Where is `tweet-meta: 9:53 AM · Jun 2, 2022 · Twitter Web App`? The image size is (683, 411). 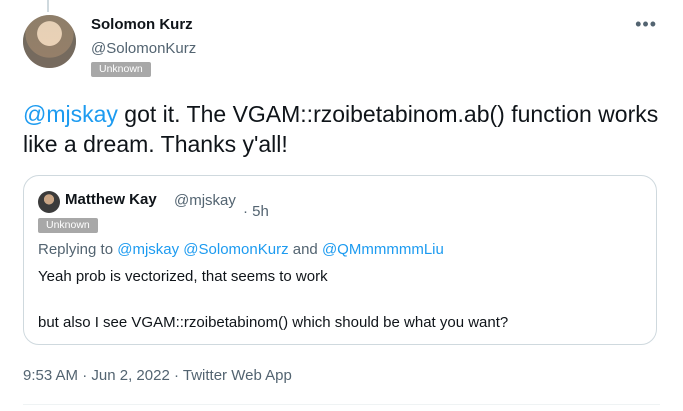 tweet-meta: 9:53 AM · Jun 2, 2022 · Twitter Web App is located at coordinates (157, 375).